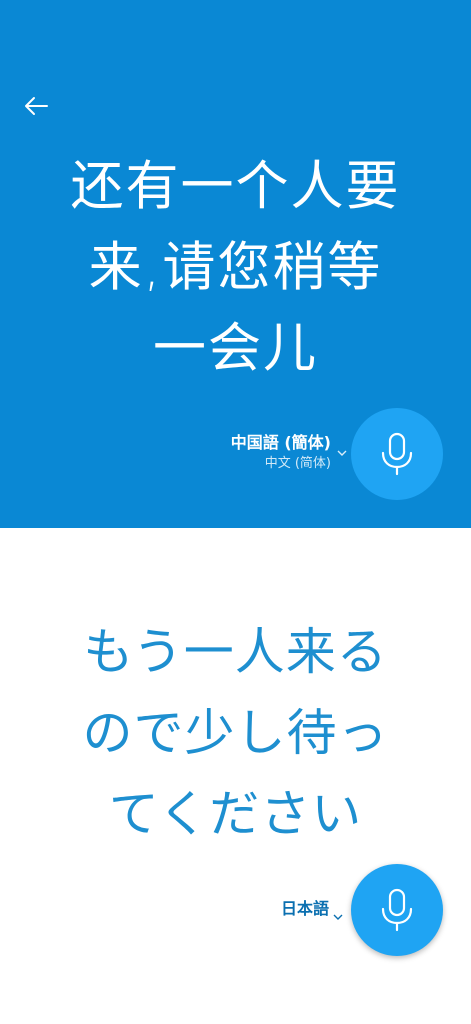  What do you see at coordinates (235, 186) in the screenshot?
I see `source-text-line: 还有一个人要` at bounding box center [235, 186].